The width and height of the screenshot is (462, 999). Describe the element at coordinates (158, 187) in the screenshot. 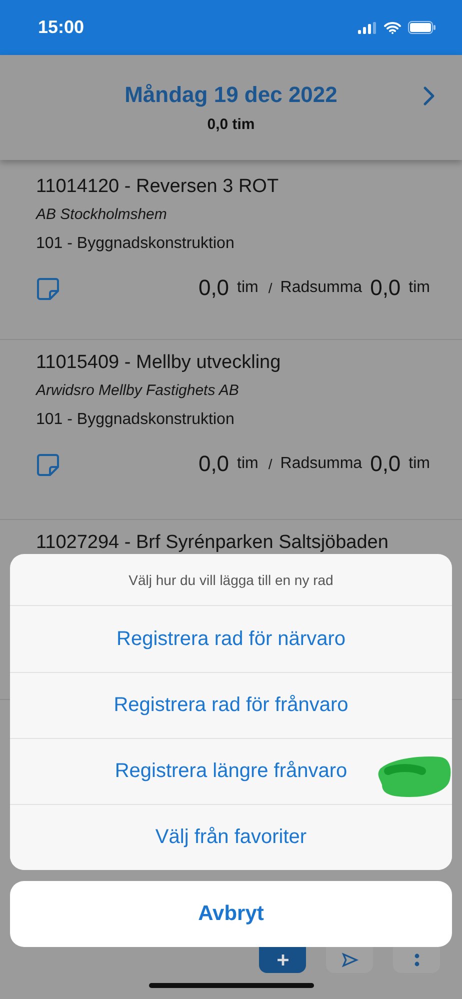

I see `project-title: 11014120 - Reversen 3 ROT` at that location.